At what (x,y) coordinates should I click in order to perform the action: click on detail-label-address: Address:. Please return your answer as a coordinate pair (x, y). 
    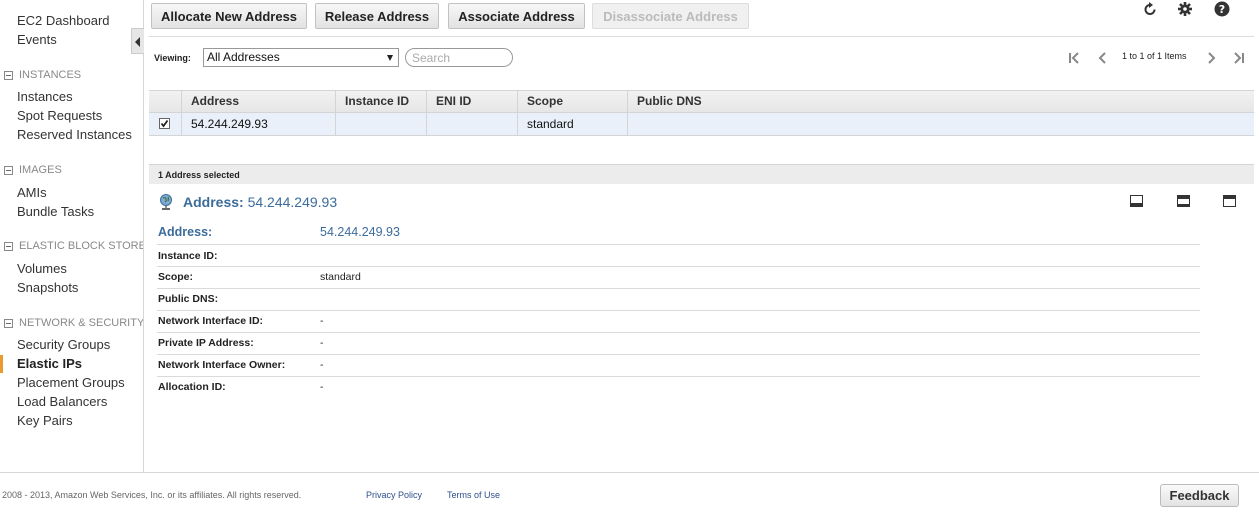
    Looking at the image, I should click on (185, 232).